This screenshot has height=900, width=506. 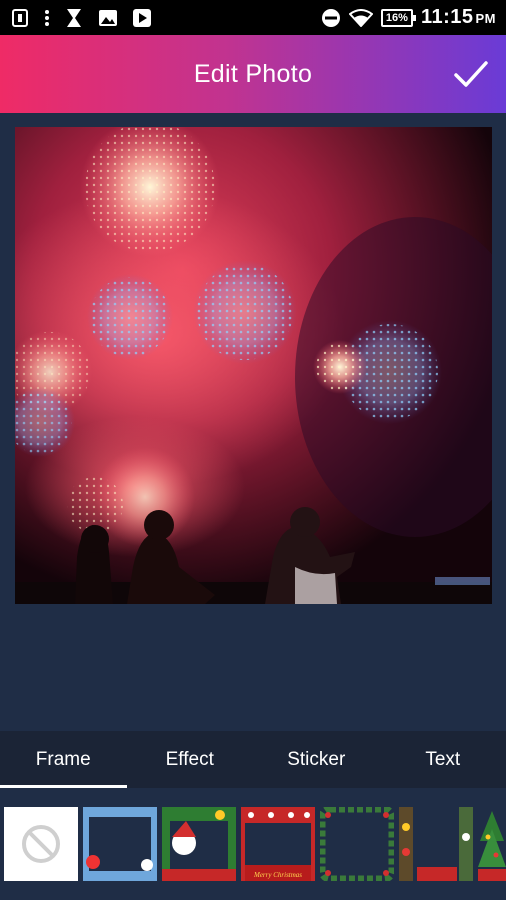 I want to click on frame-option-ornament, so click(x=436, y=844).